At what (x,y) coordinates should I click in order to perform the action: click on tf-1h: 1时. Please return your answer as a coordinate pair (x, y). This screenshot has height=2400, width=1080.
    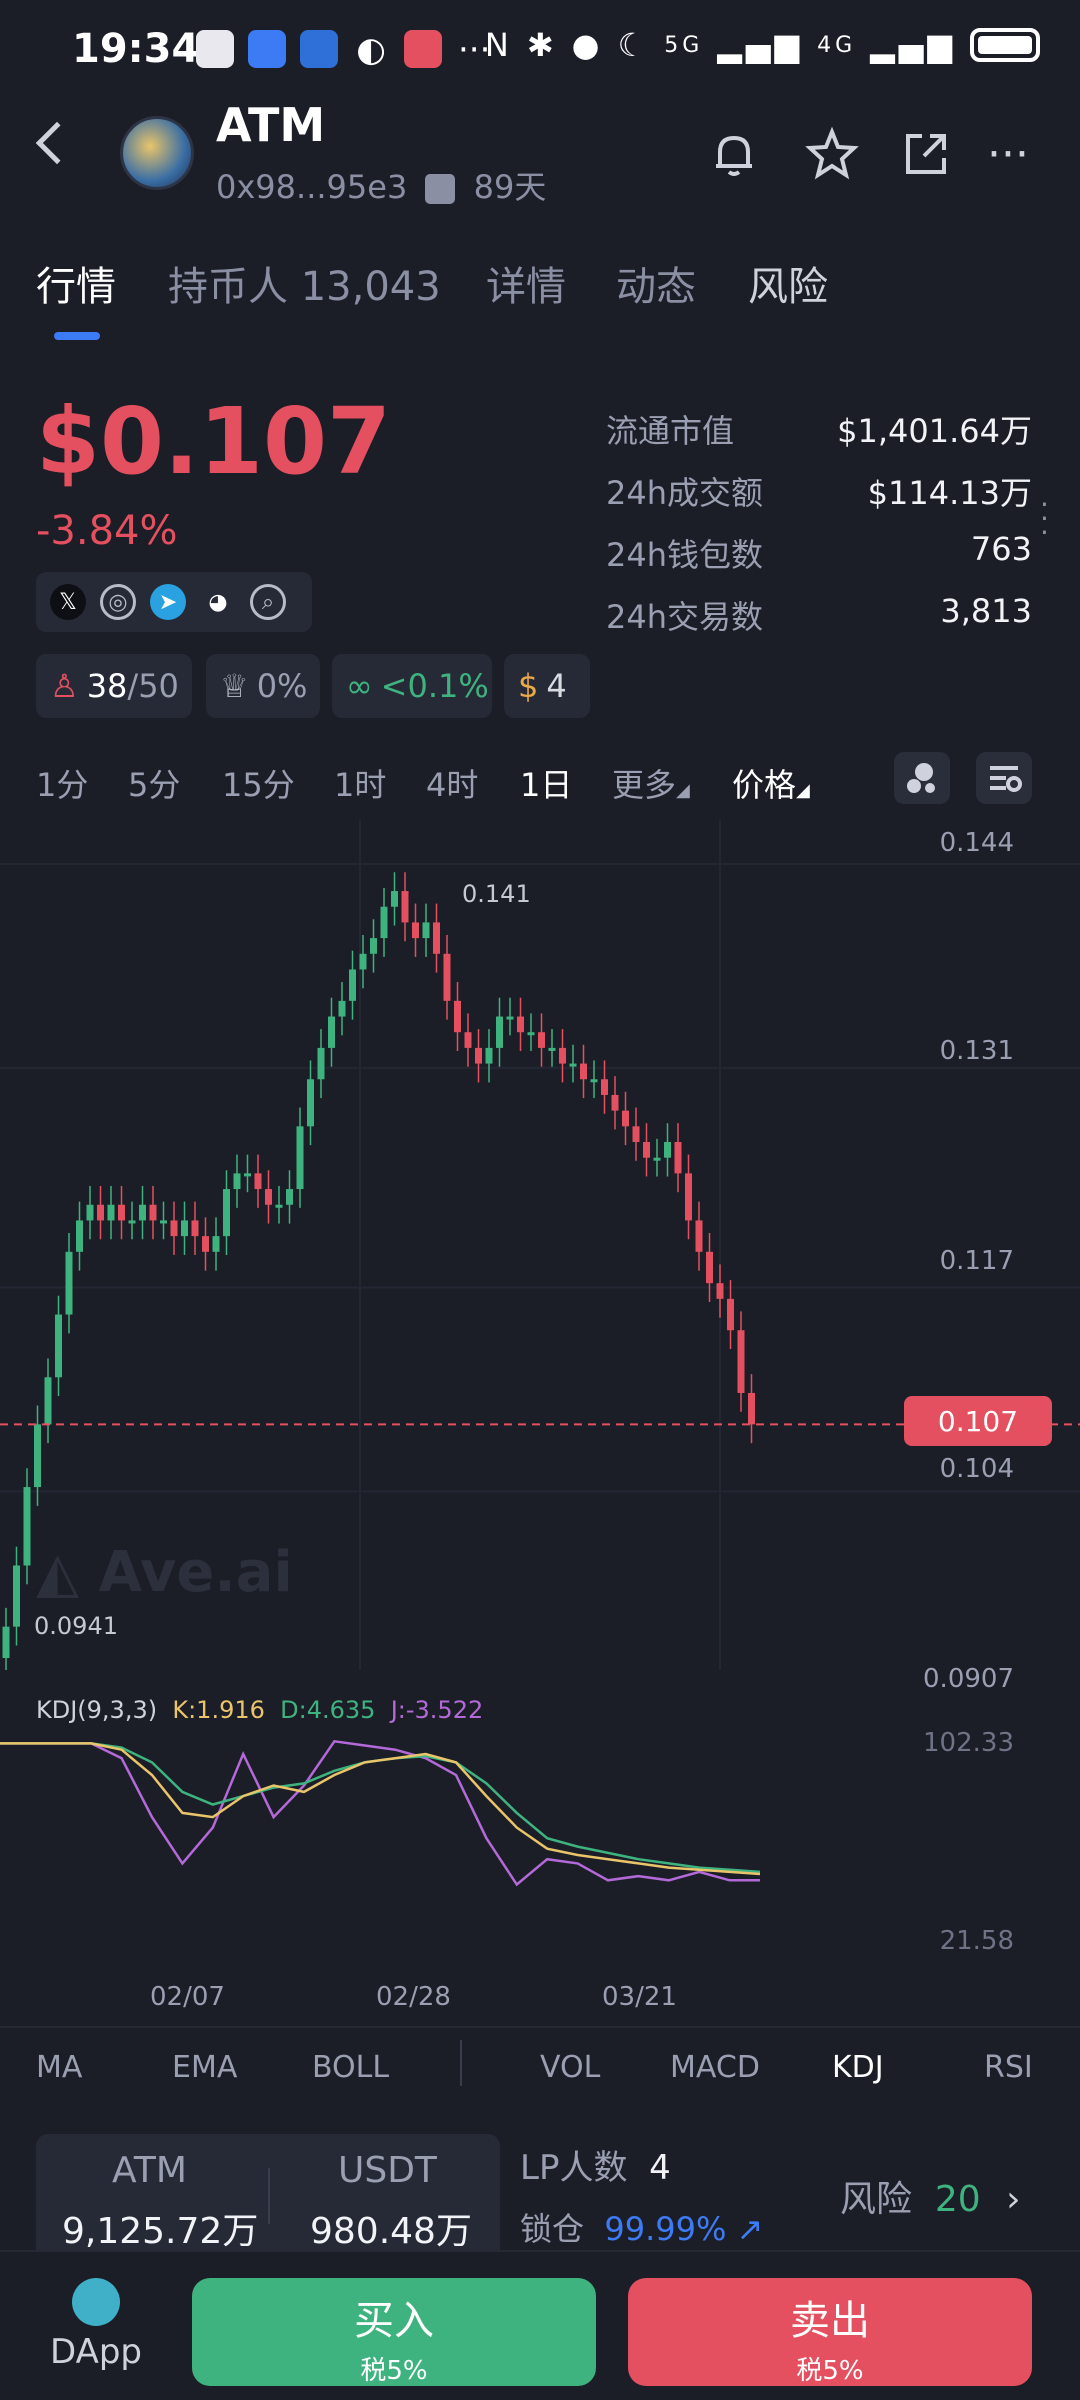
    Looking at the image, I should click on (360, 783).